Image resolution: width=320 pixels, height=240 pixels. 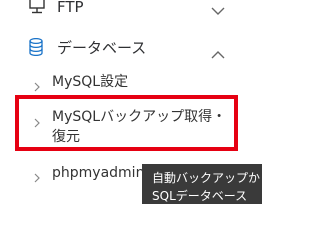 What do you see at coordinates (200, 196) in the screenshot?
I see `tooltip-line: SQLデータベース` at bounding box center [200, 196].